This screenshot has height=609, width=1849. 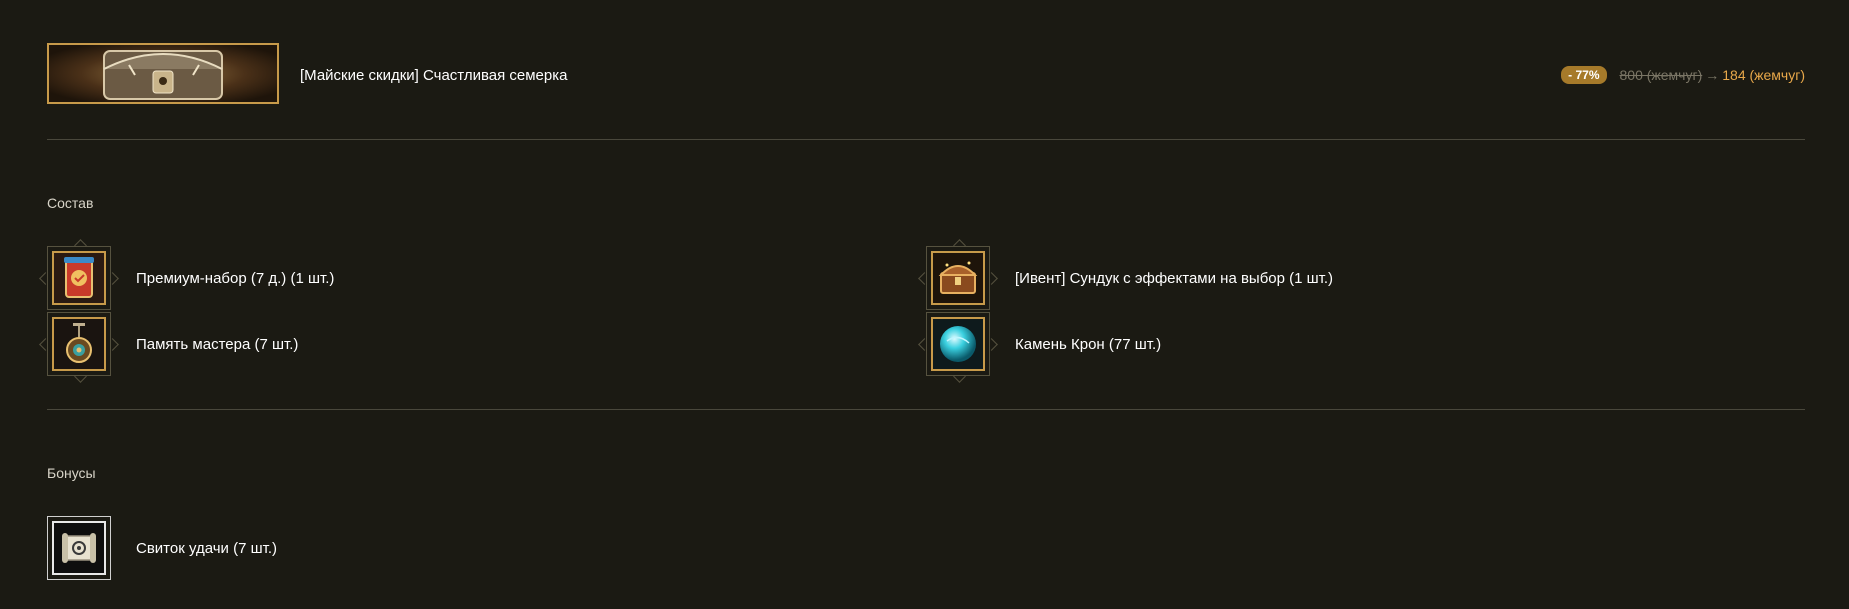 I want to click on composition-item-master-memory: Память мастера (7 шт.), so click(x=169, y=347).